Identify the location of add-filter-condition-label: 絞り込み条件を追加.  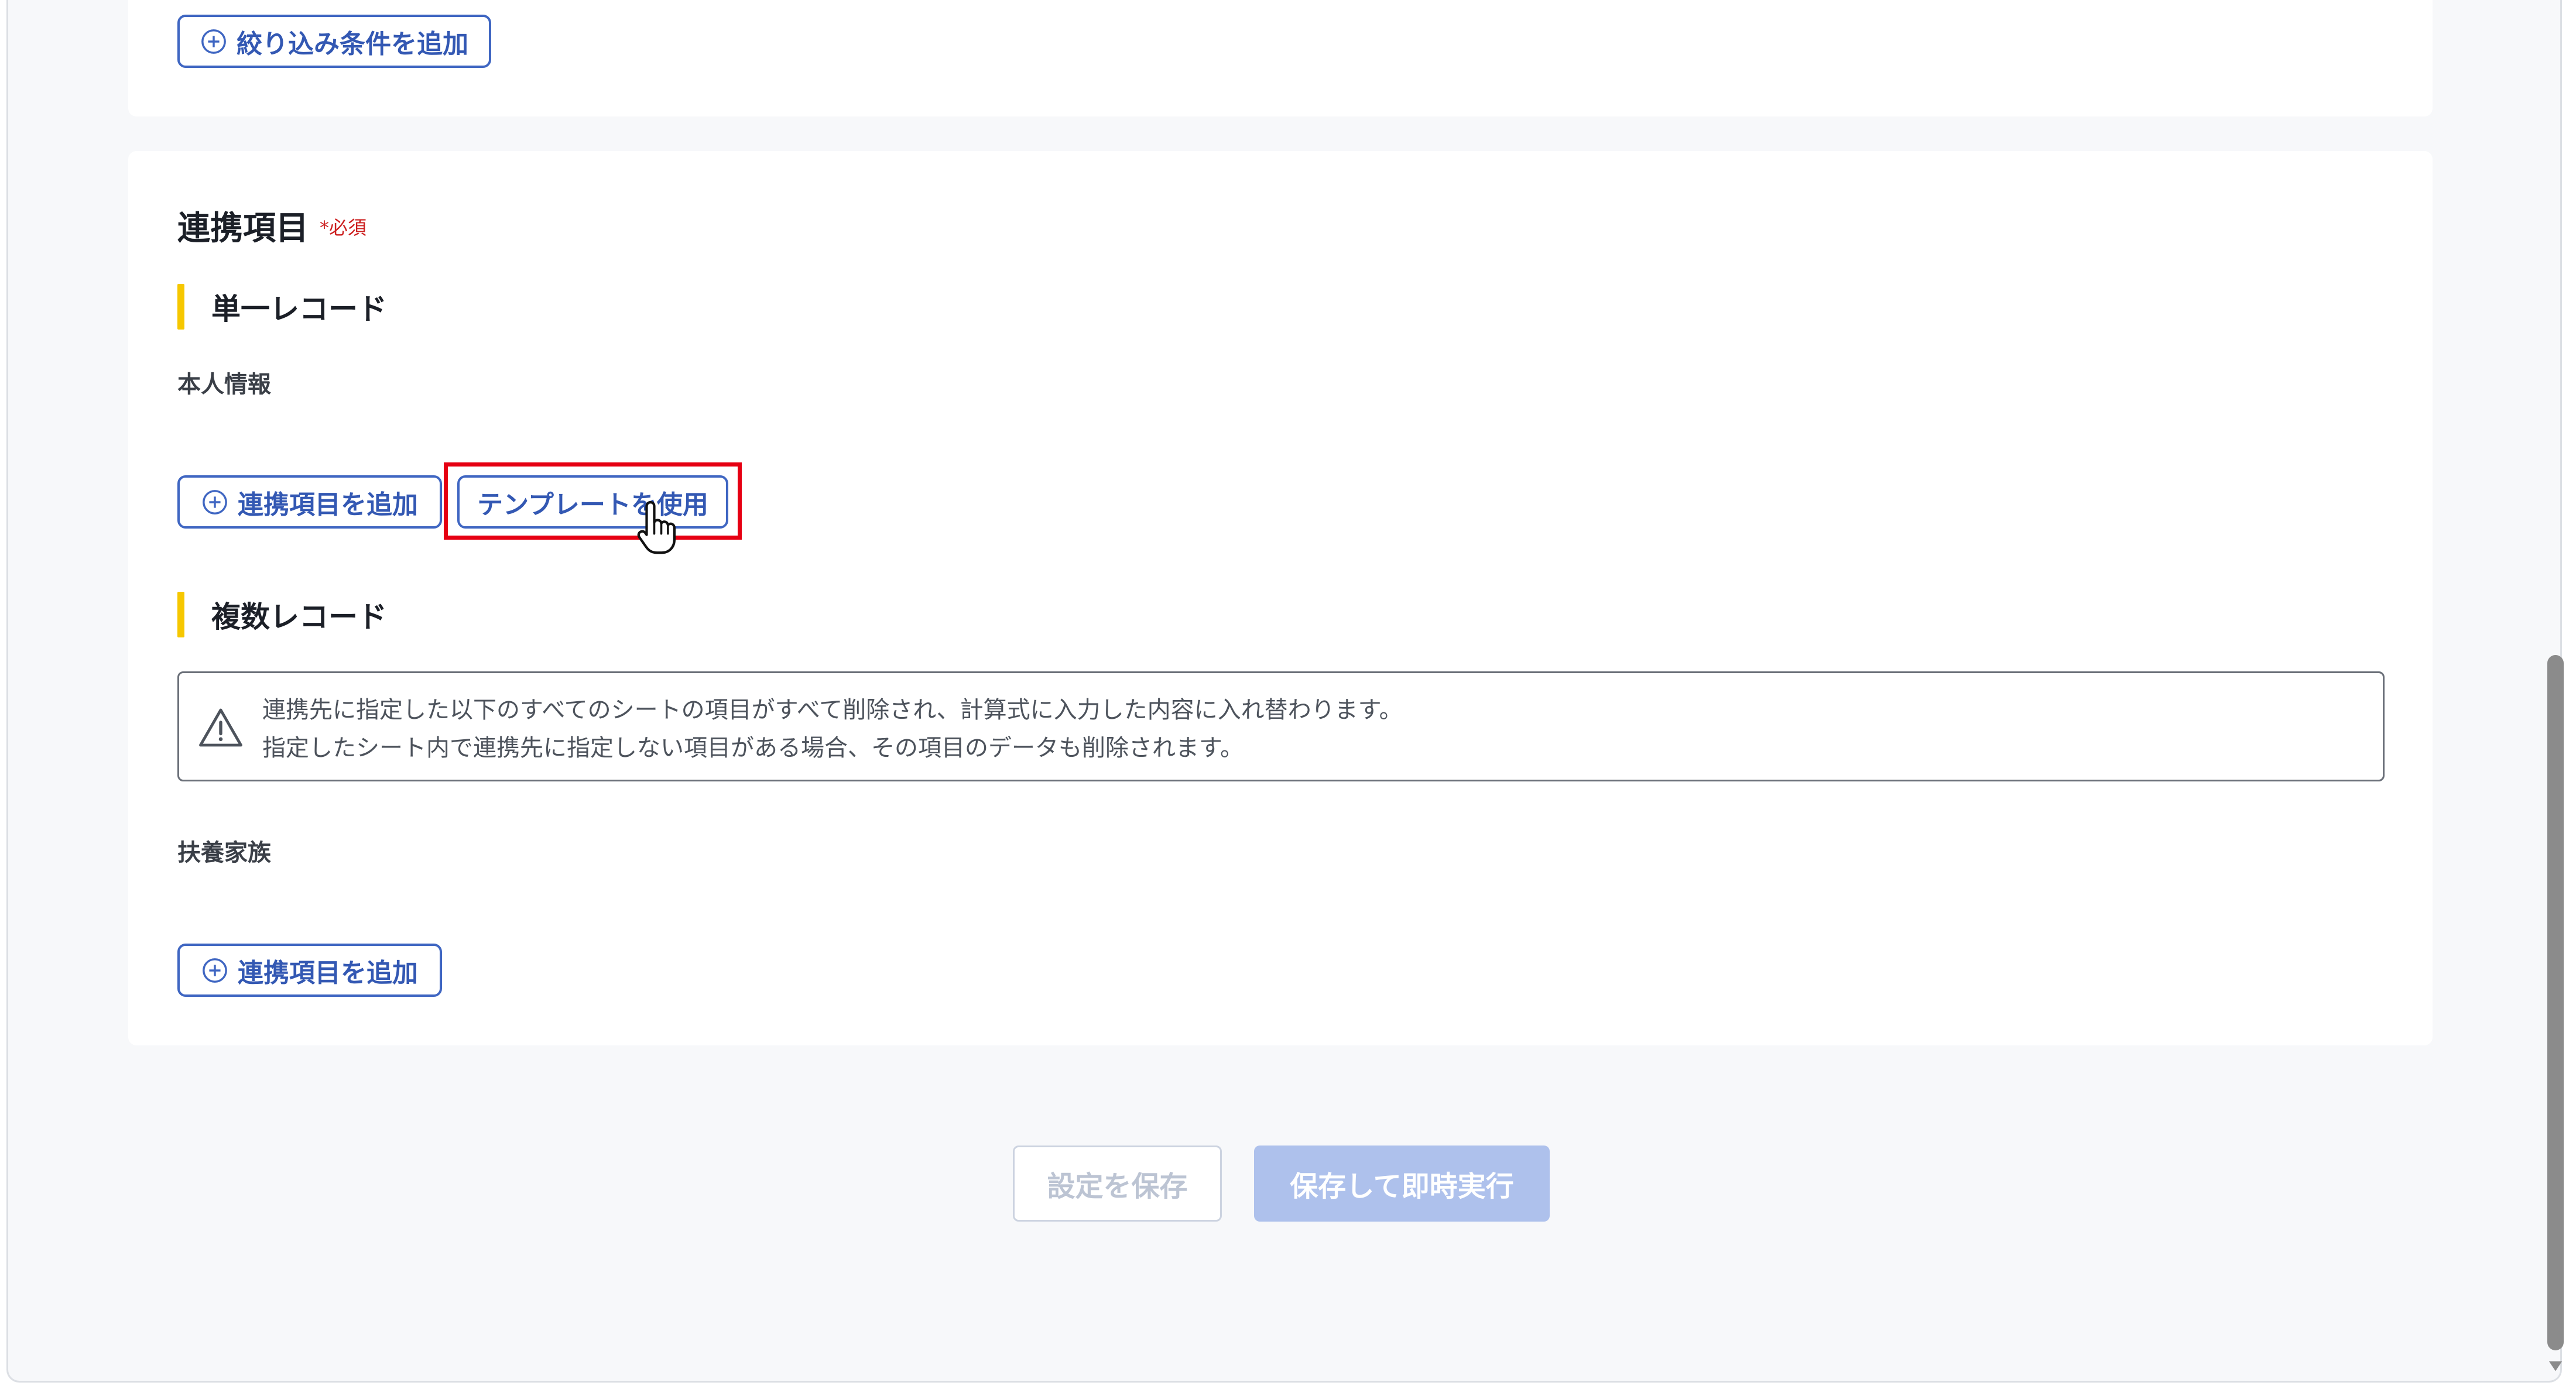
(352, 44).